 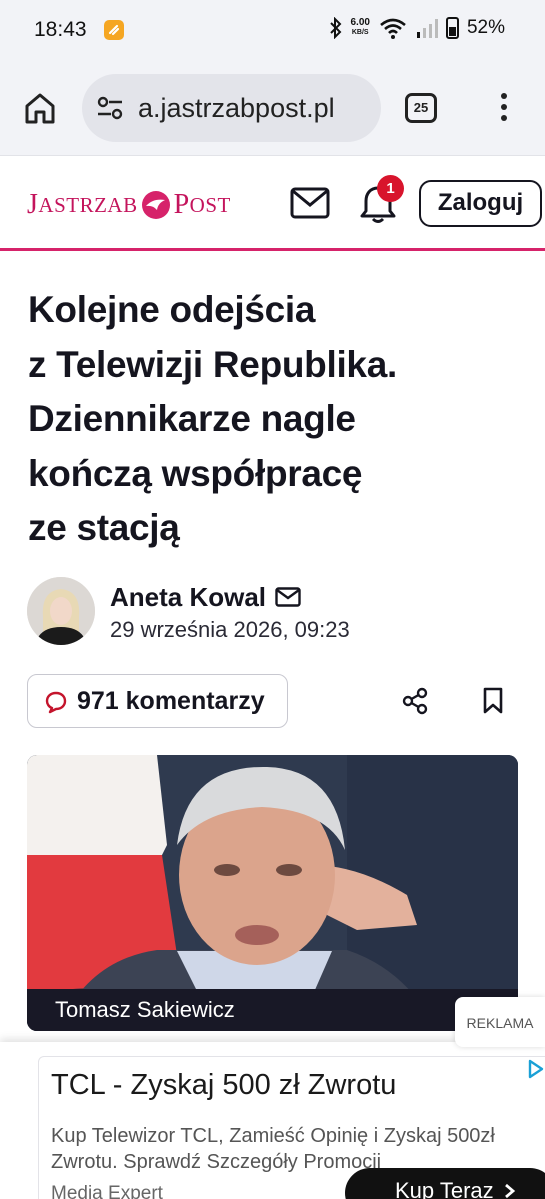 What do you see at coordinates (288, 597) in the screenshot?
I see `author-mail-icon` at bounding box center [288, 597].